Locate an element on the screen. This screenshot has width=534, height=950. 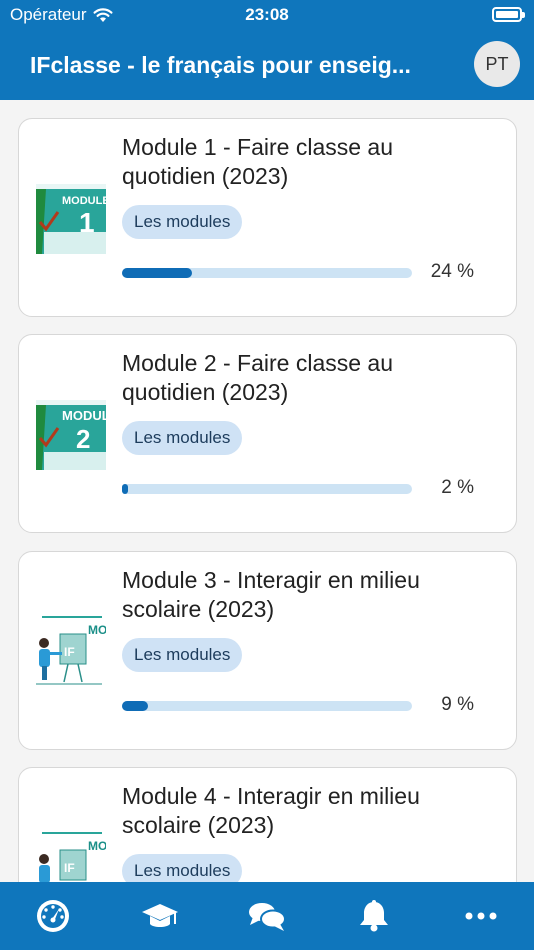
bottom-tab-bar is located at coordinates (267, 916).